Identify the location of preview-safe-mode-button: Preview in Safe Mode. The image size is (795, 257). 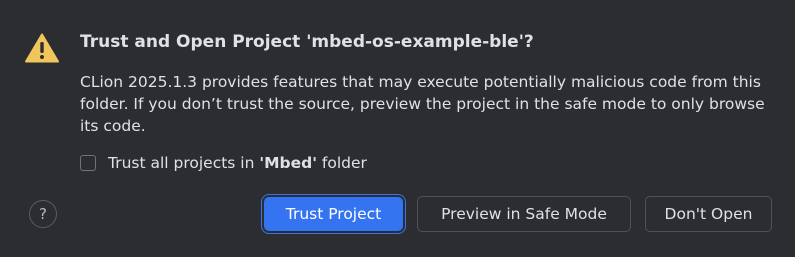
(524, 214).